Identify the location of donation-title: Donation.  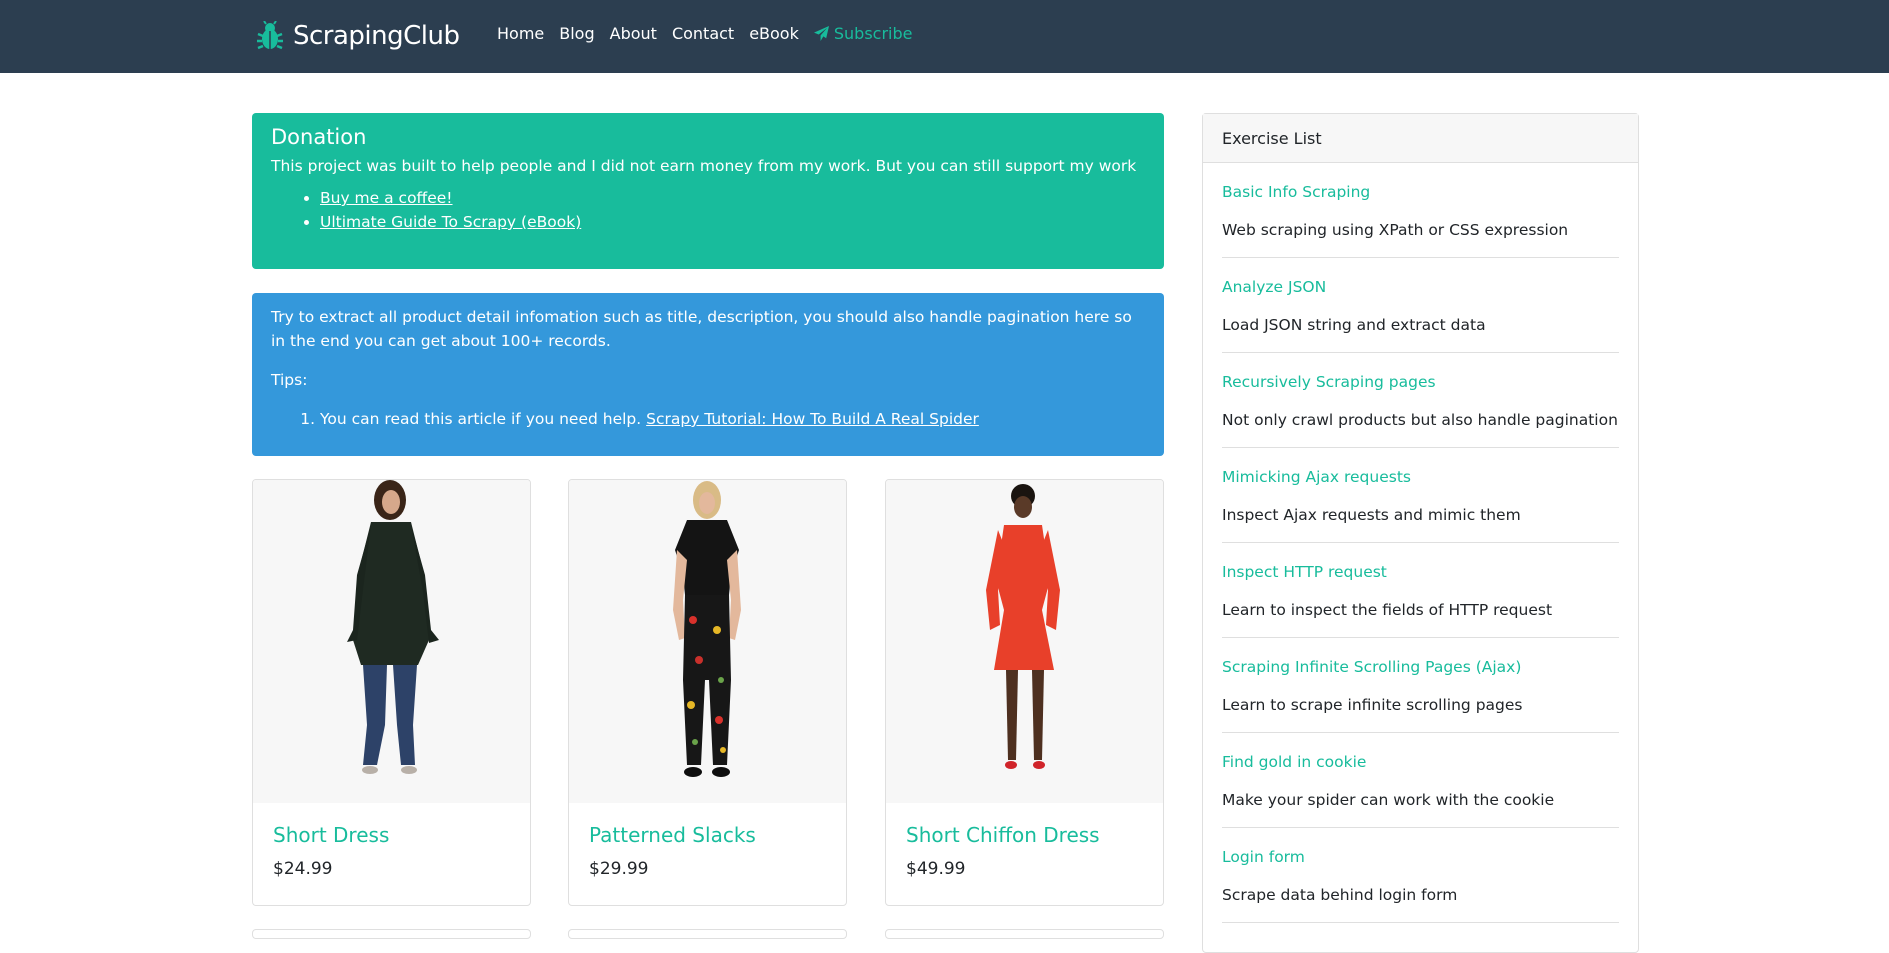
(319, 137).